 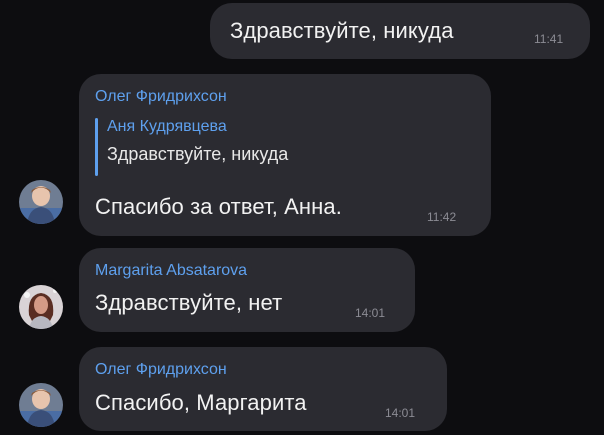 What do you see at coordinates (442, 217) in the screenshot?
I see `message-time: 11:42` at bounding box center [442, 217].